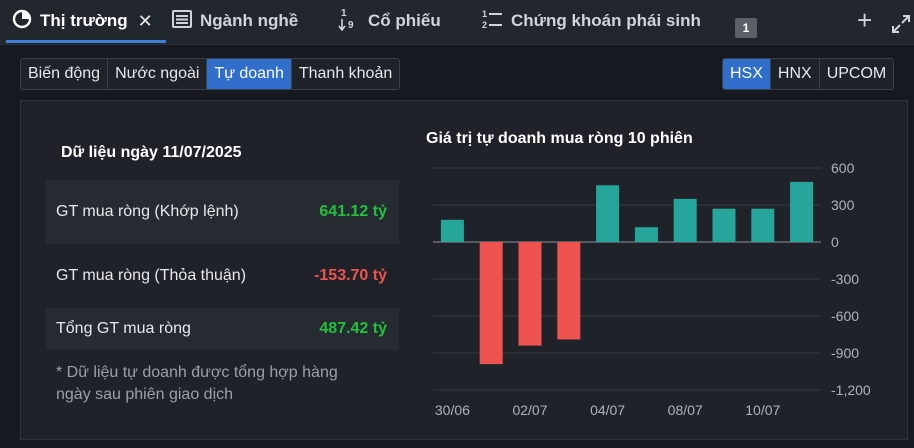  Describe the element at coordinates (795, 74) in the screenshot. I see `exchange-button-hnx: HNX` at that location.